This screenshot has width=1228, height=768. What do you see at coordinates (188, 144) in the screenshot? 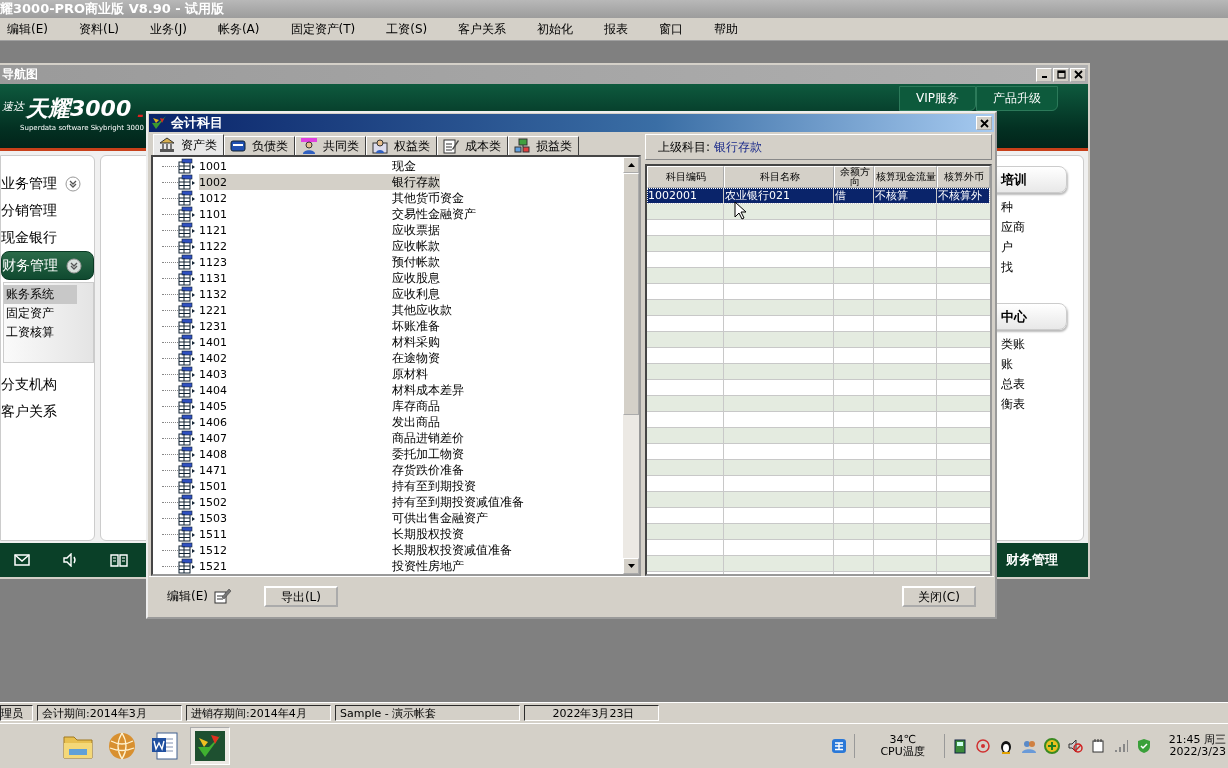
I see `tab: 资产类` at bounding box center [188, 144].